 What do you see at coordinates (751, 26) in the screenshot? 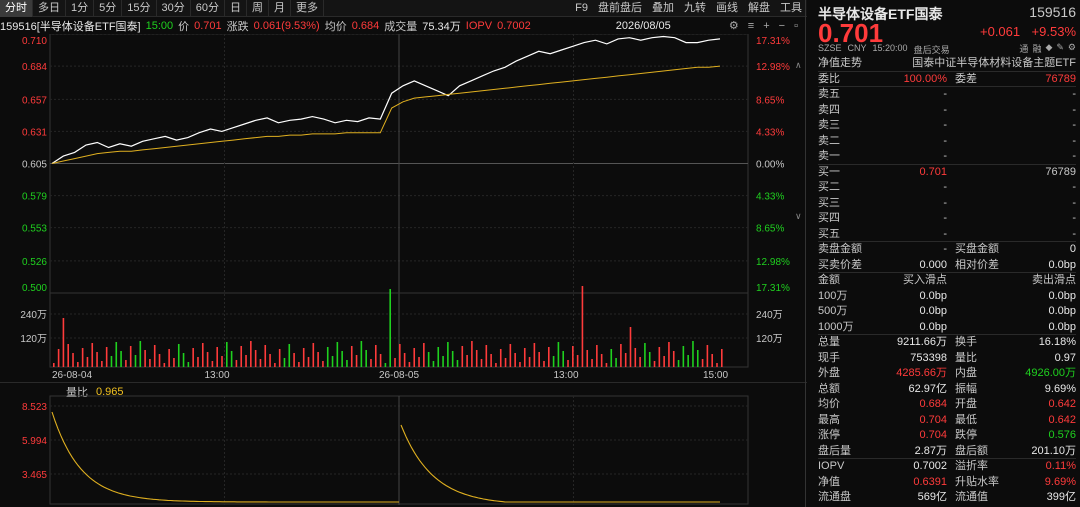
I see `menu-icon: ≡` at bounding box center [751, 26].